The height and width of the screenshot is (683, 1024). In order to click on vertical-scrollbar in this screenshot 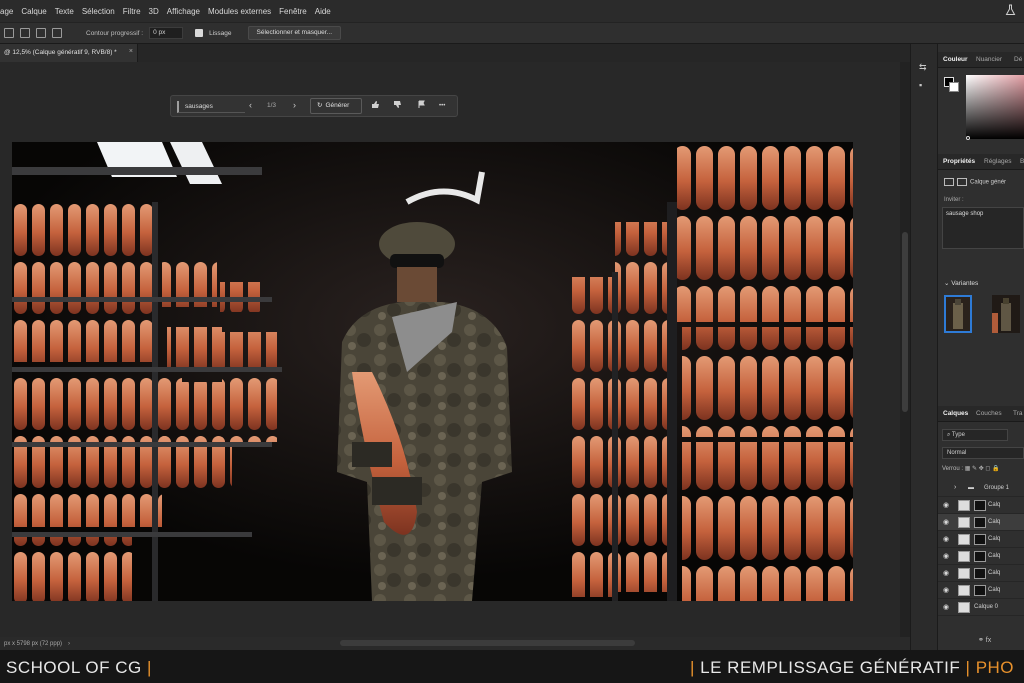, I will do `click(905, 349)`.